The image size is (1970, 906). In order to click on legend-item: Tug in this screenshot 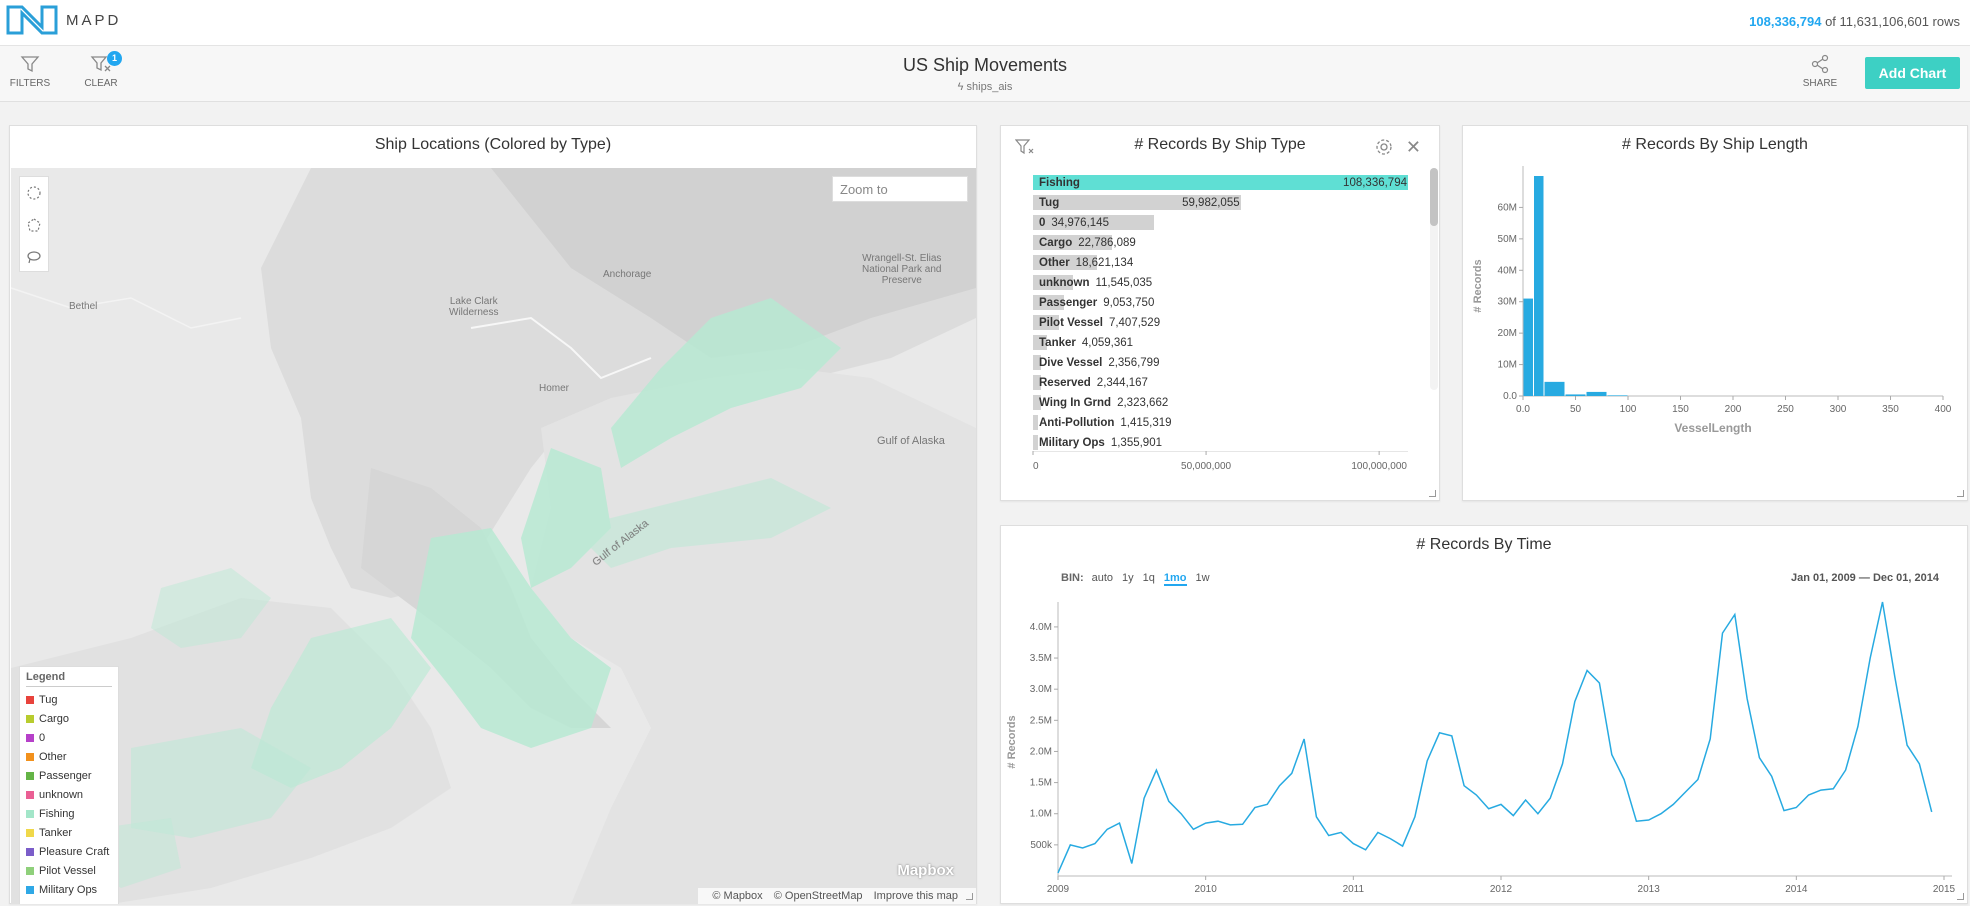, I will do `click(69, 699)`.